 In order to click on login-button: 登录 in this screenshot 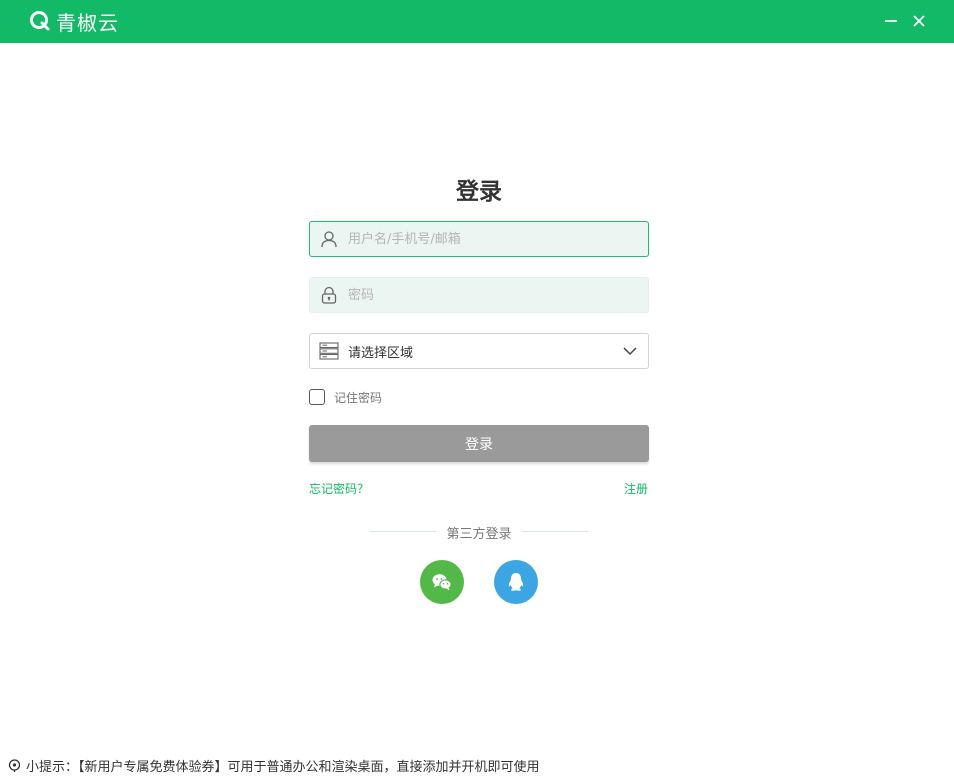, I will do `click(479, 443)`.